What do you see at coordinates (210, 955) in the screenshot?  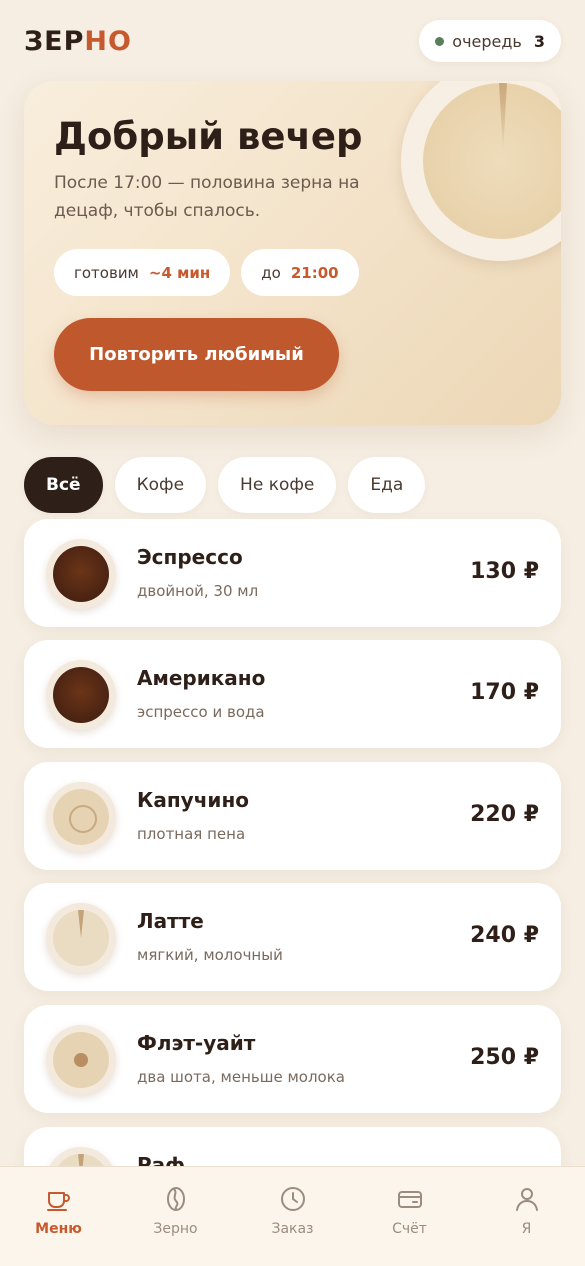 I see `item-desc: мягкий, молочный` at bounding box center [210, 955].